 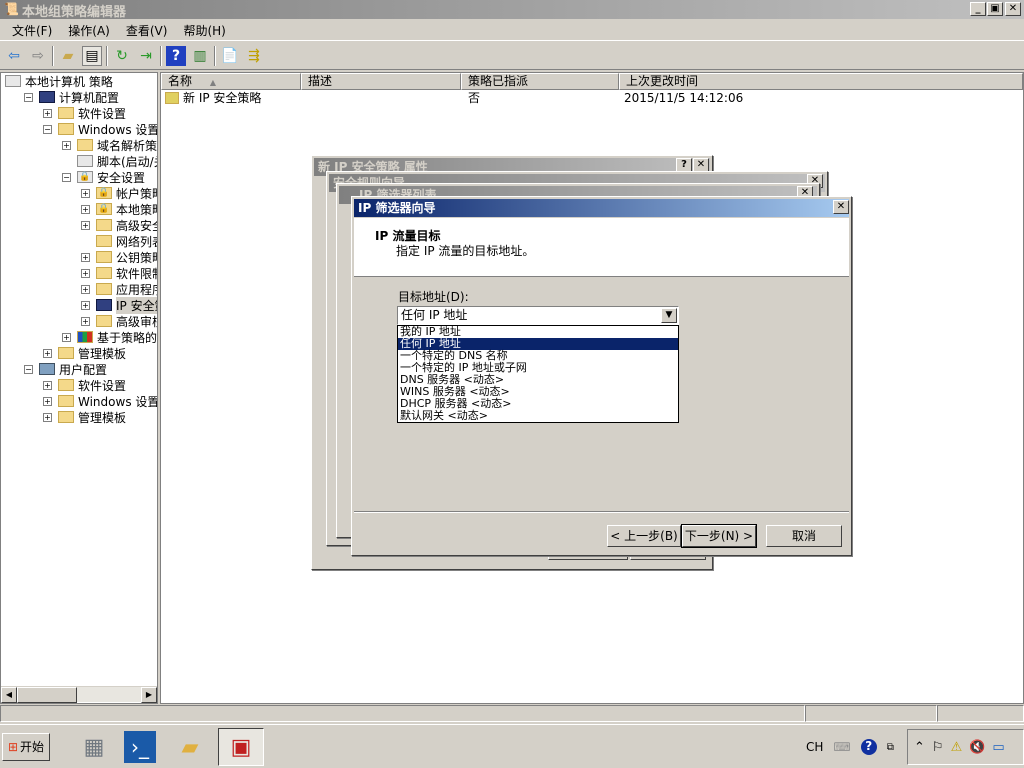 What do you see at coordinates (538, 315) in the screenshot?
I see `destination-address-select: 任何 IP 地址 ▼` at bounding box center [538, 315].